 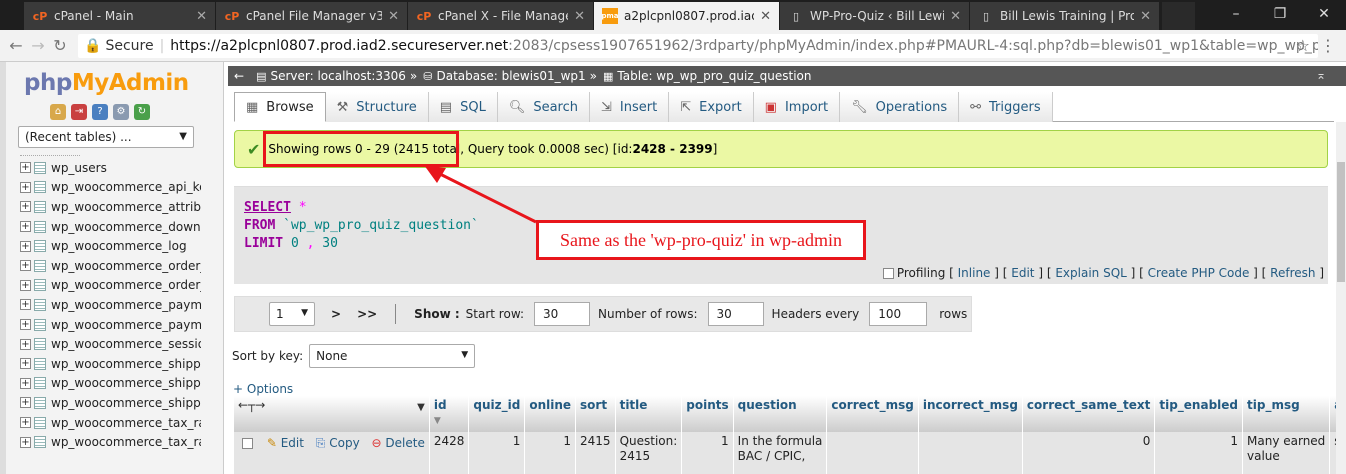 What do you see at coordinates (120, 207) in the screenshot?
I see `table-item: + wp_woocommerce_attribu` at bounding box center [120, 207].